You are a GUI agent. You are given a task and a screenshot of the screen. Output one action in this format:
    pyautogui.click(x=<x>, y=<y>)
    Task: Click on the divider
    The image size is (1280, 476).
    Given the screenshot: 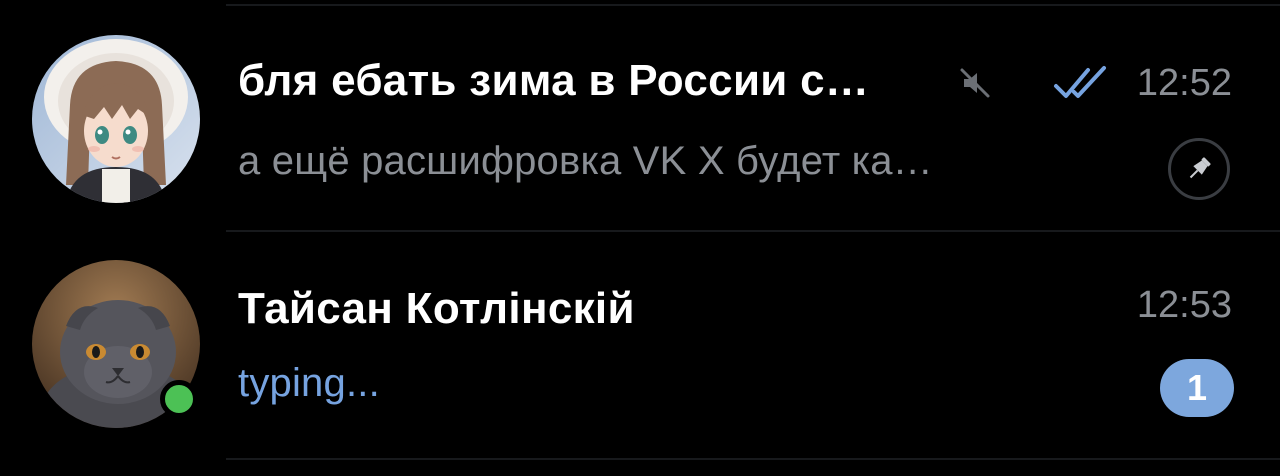 What is the action you would take?
    pyautogui.click(x=753, y=459)
    